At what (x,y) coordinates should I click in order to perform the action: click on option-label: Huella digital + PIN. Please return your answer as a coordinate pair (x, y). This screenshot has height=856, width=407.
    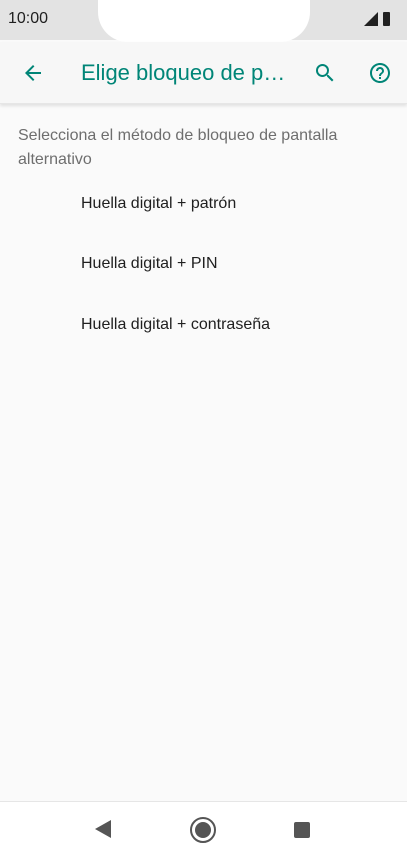
    Looking at the image, I should click on (149, 263).